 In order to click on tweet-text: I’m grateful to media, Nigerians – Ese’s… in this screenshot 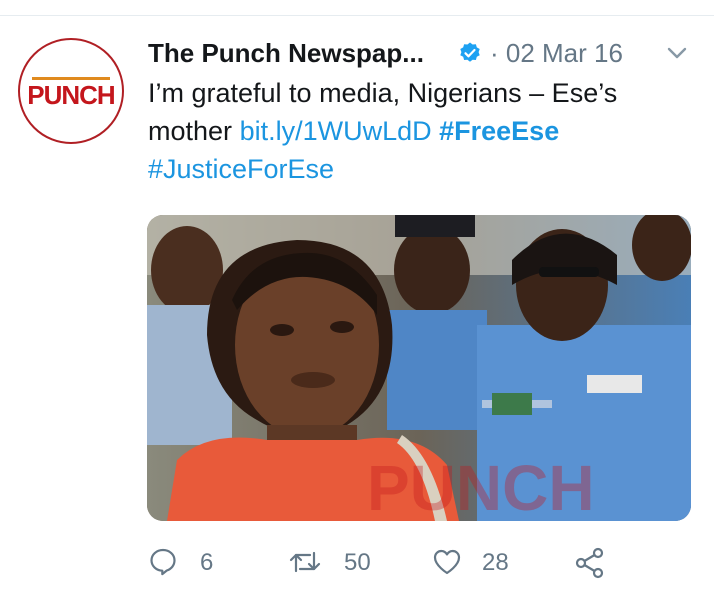, I will do `click(418, 131)`.